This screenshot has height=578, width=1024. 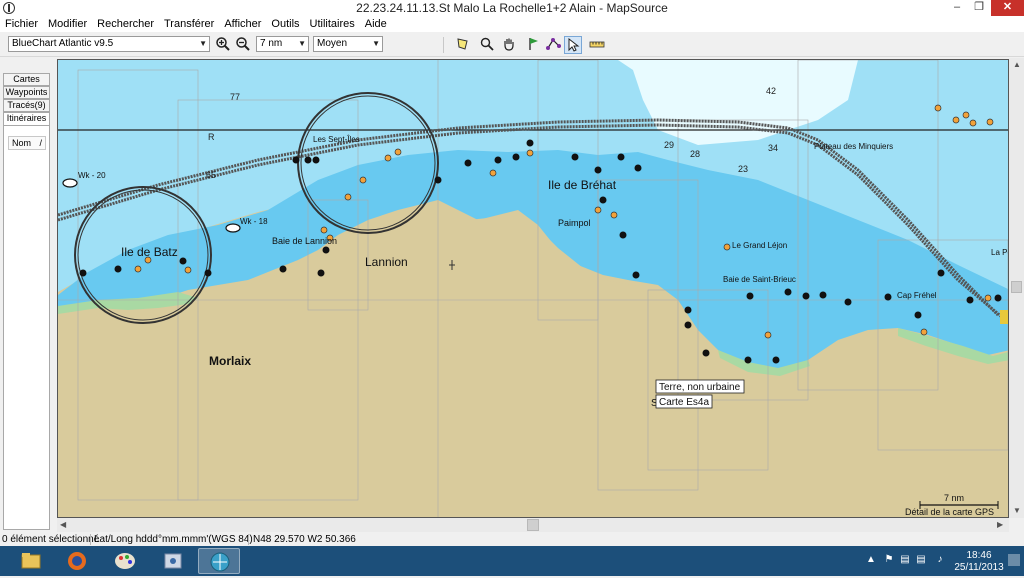 What do you see at coordinates (242, 24) in the screenshot?
I see `menu-afficher: Afficher` at bounding box center [242, 24].